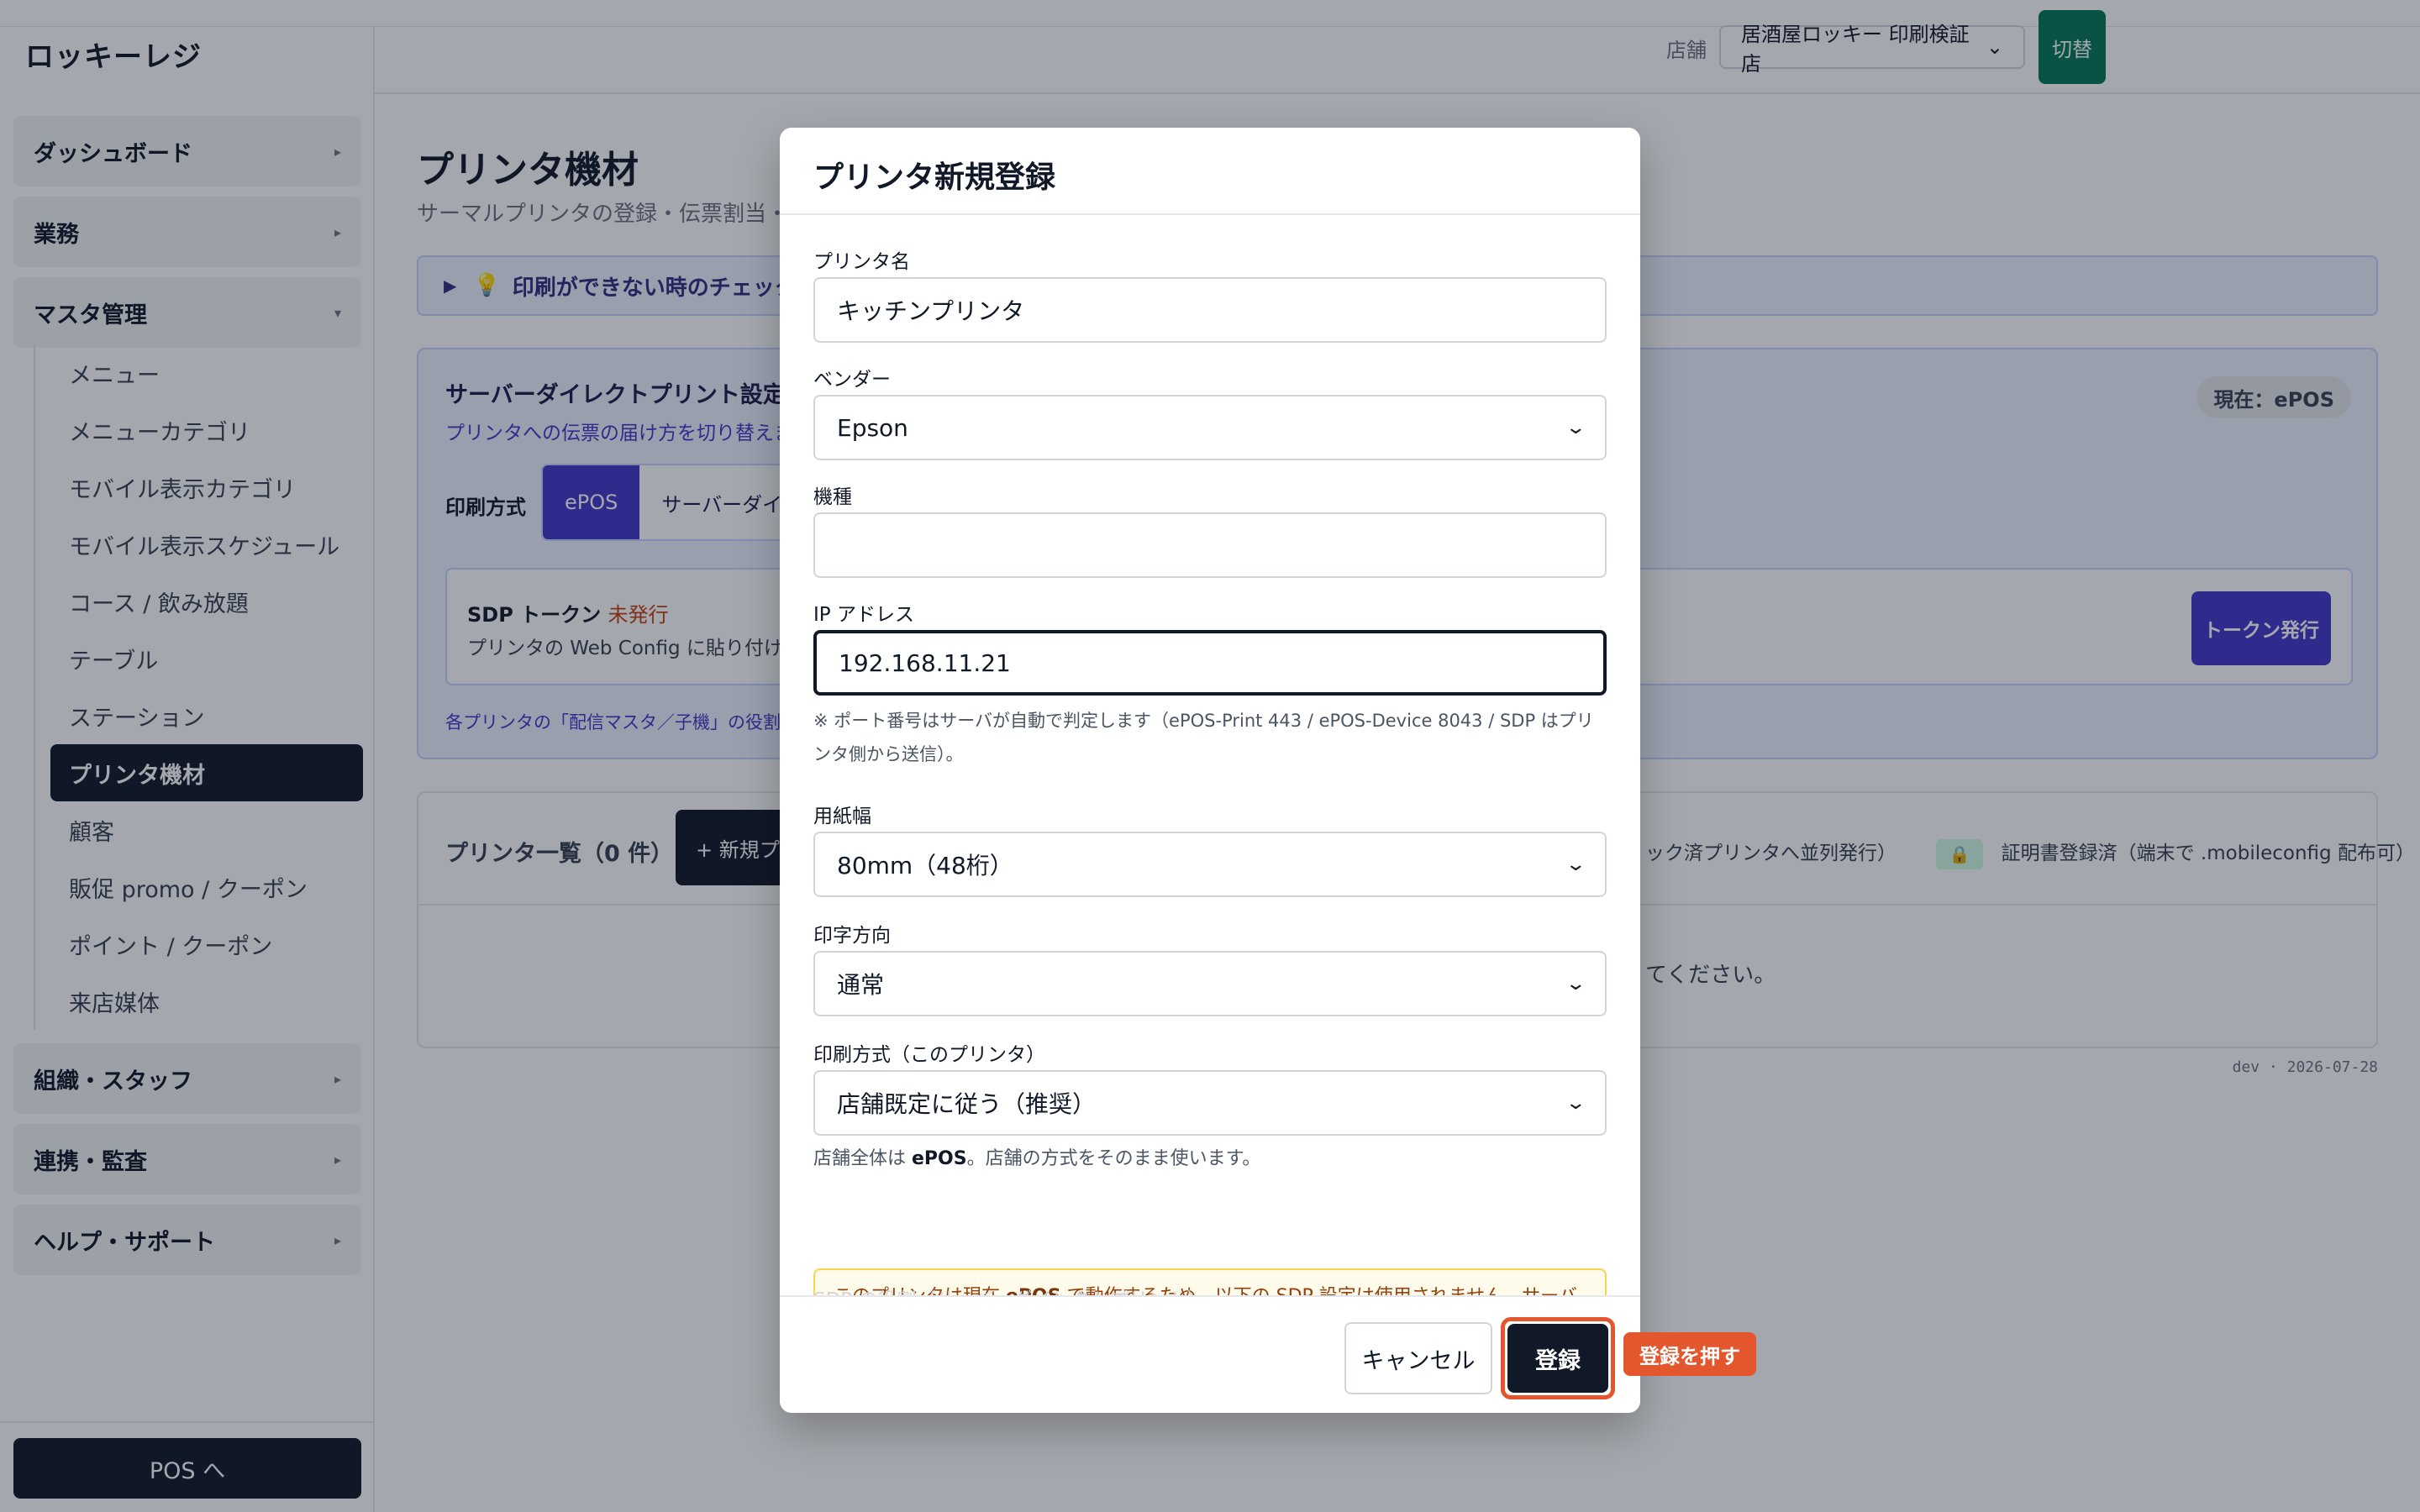 This screenshot has width=2420, height=1512. Describe the element at coordinates (862, 262) in the screenshot. I see `printer-name-label: プリンタ名` at that location.